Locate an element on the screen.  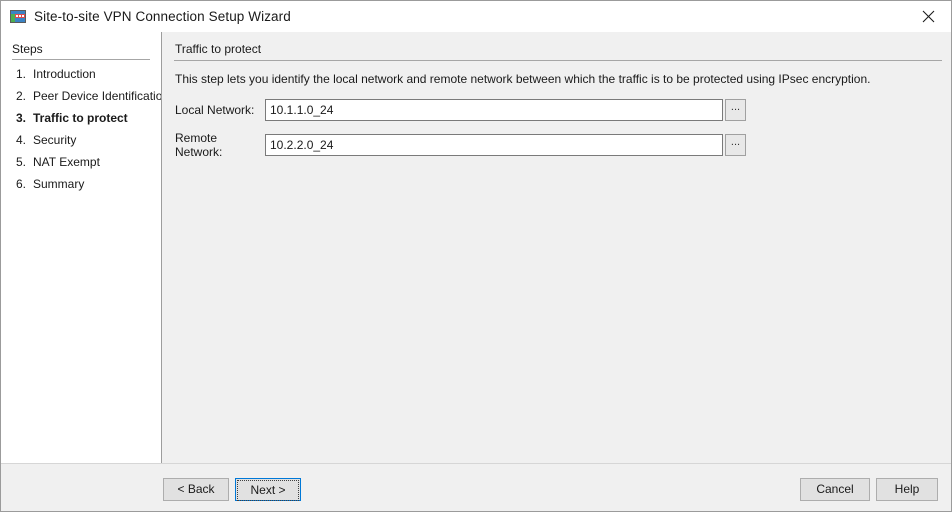
sidebar-item-summary: 6. Summary is located at coordinates (81, 188).